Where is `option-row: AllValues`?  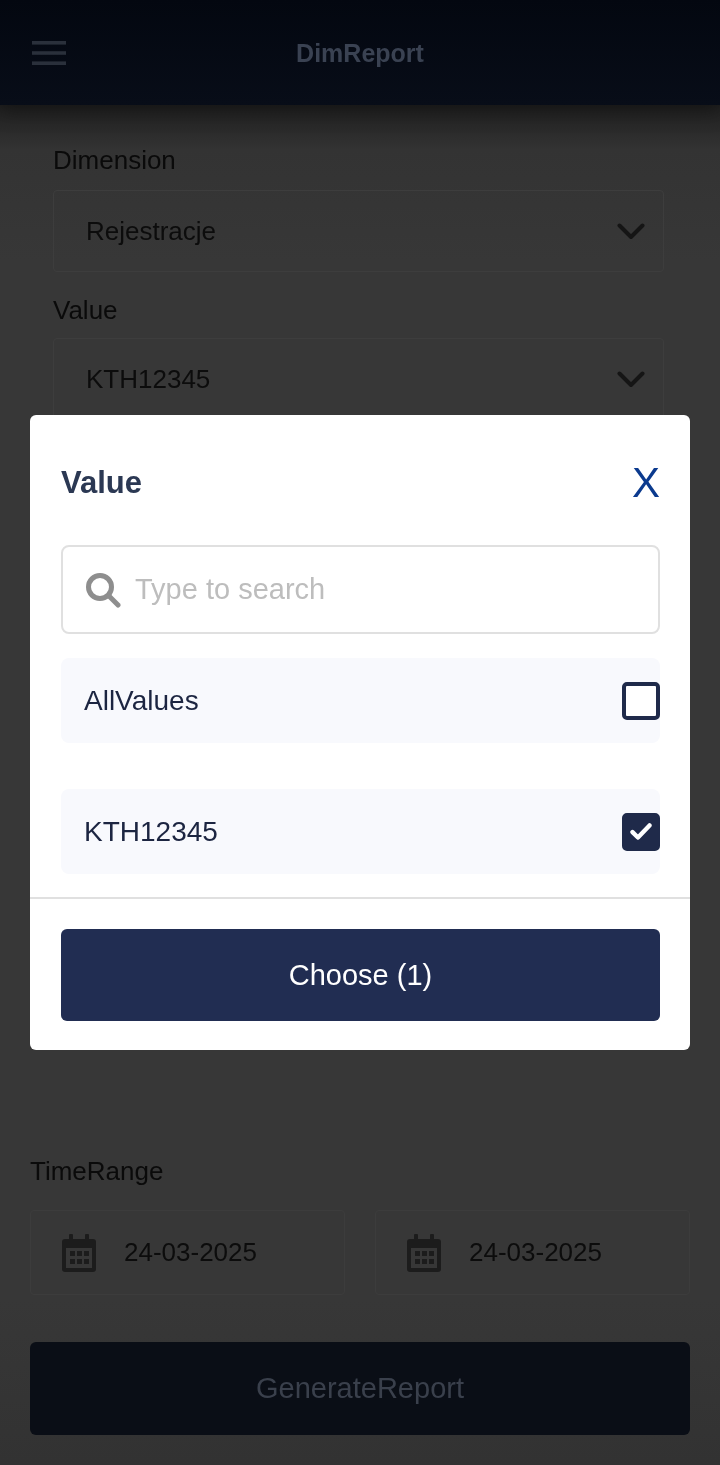
option-row: AllValues is located at coordinates (360, 700).